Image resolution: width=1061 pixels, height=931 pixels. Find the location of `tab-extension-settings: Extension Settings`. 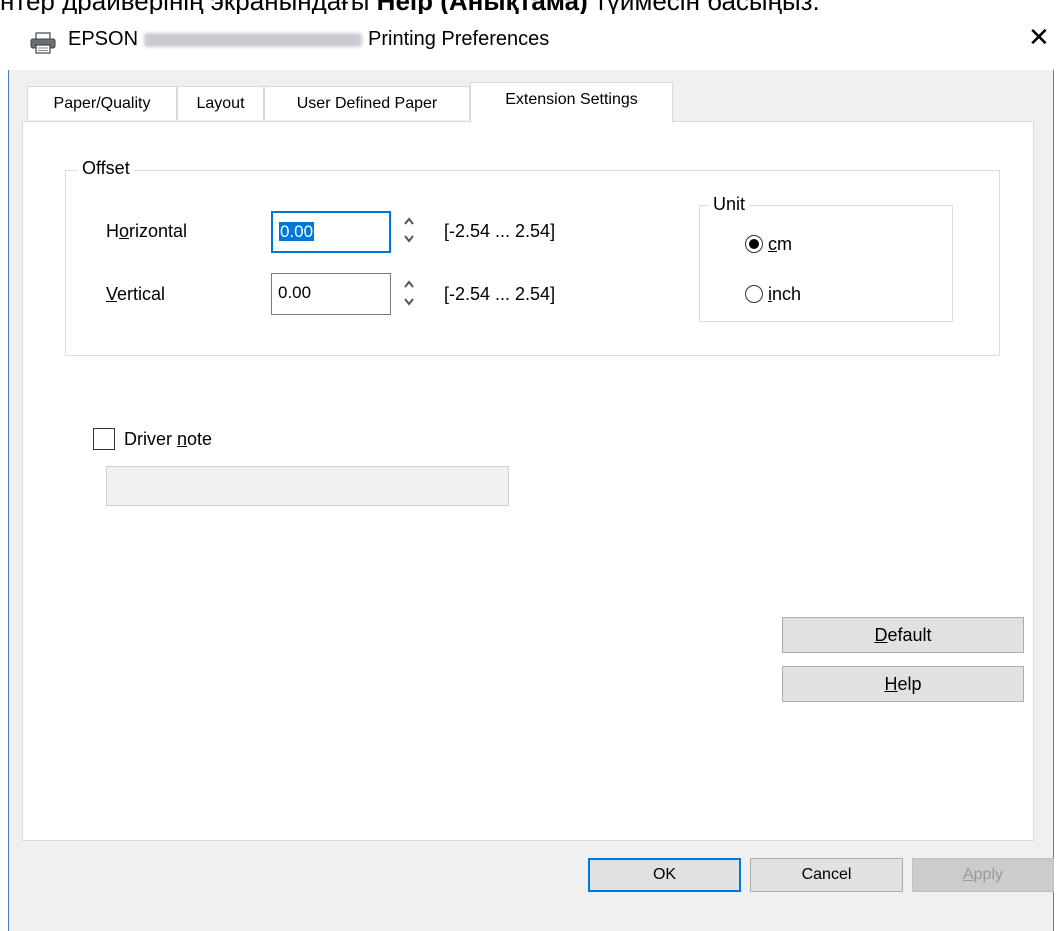

tab-extension-settings: Extension Settings is located at coordinates (571, 102).